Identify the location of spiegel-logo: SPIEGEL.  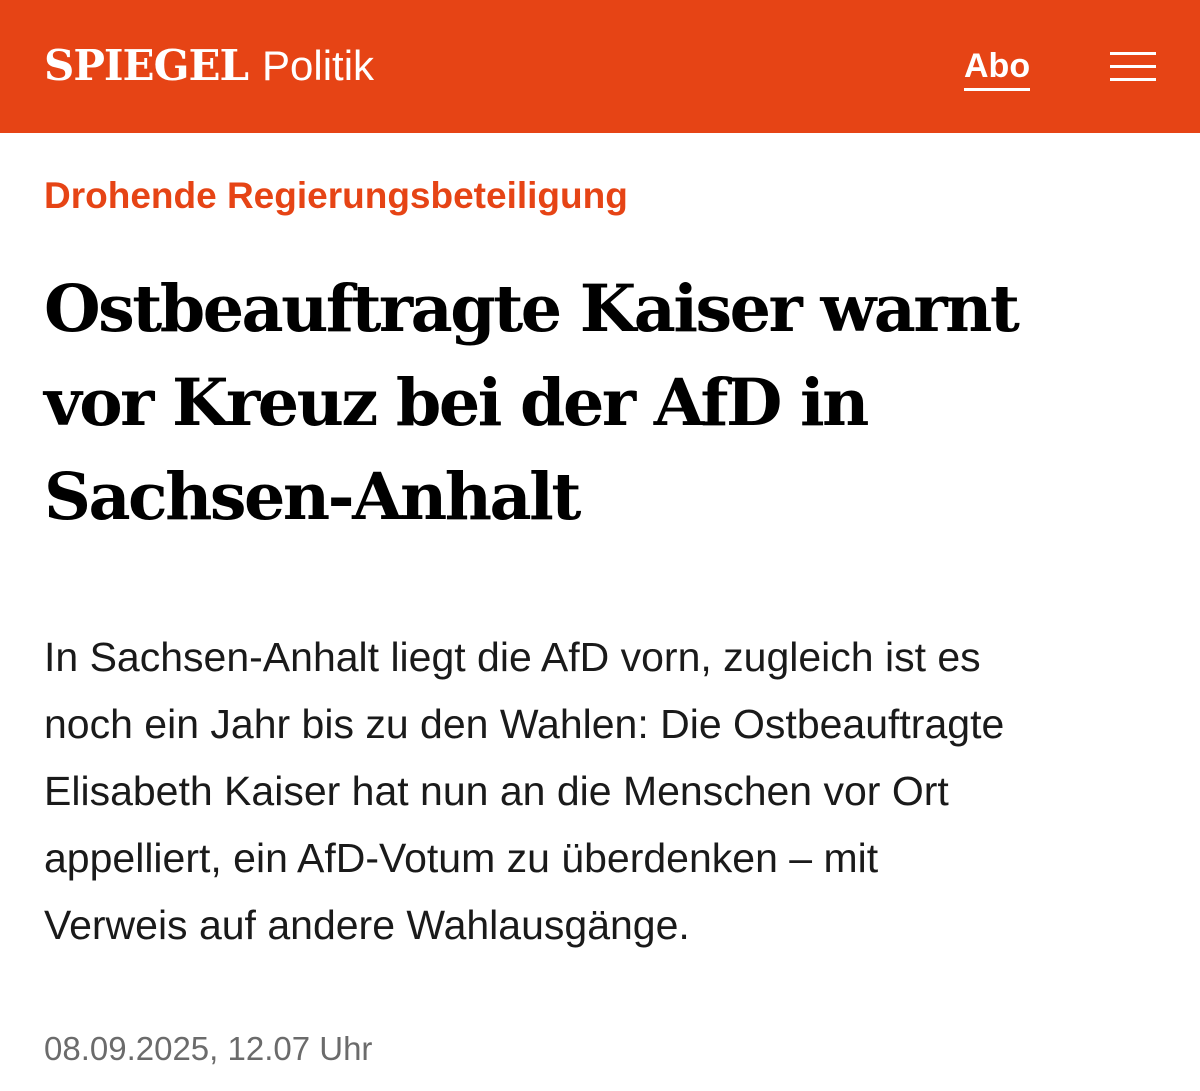
(146, 66).